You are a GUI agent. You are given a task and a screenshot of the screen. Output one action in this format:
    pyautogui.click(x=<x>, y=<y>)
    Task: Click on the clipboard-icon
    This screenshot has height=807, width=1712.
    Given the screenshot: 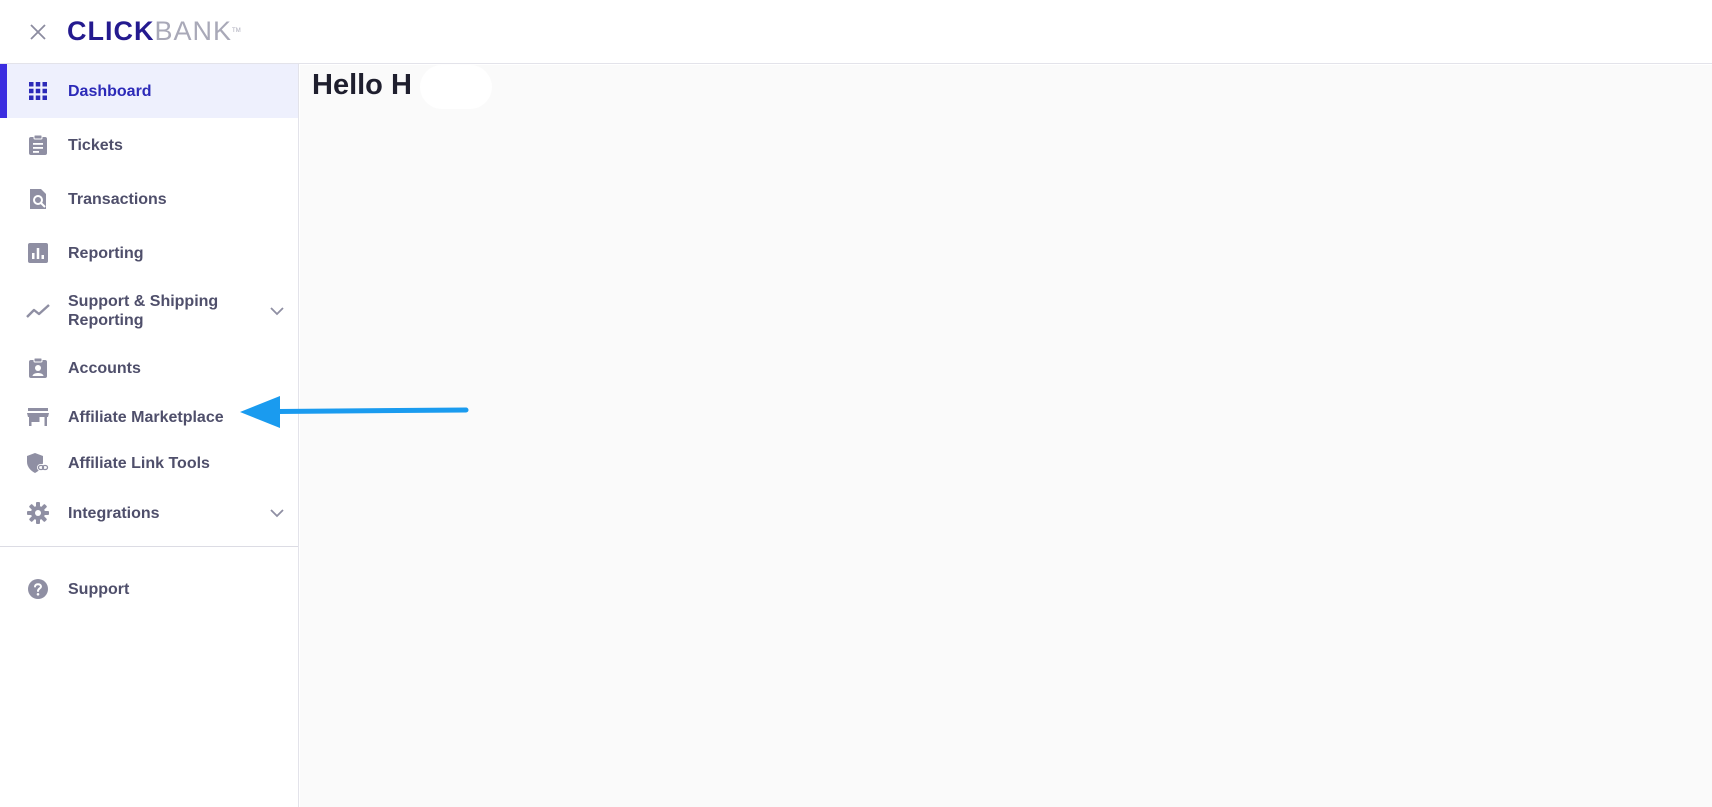 What is the action you would take?
    pyautogui.click(x=38, y=145)
    